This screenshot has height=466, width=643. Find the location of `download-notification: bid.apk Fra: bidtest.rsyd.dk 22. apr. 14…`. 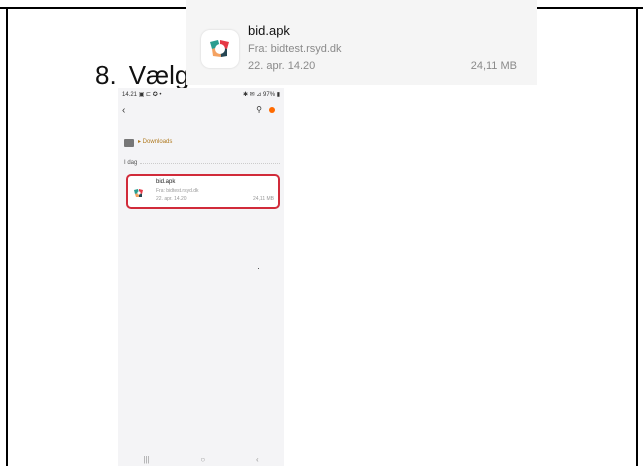

download-notification: bid.apk Fra: bidtest.rsyd.dk 22. apr. 14… is located at coordinates (361, 42).